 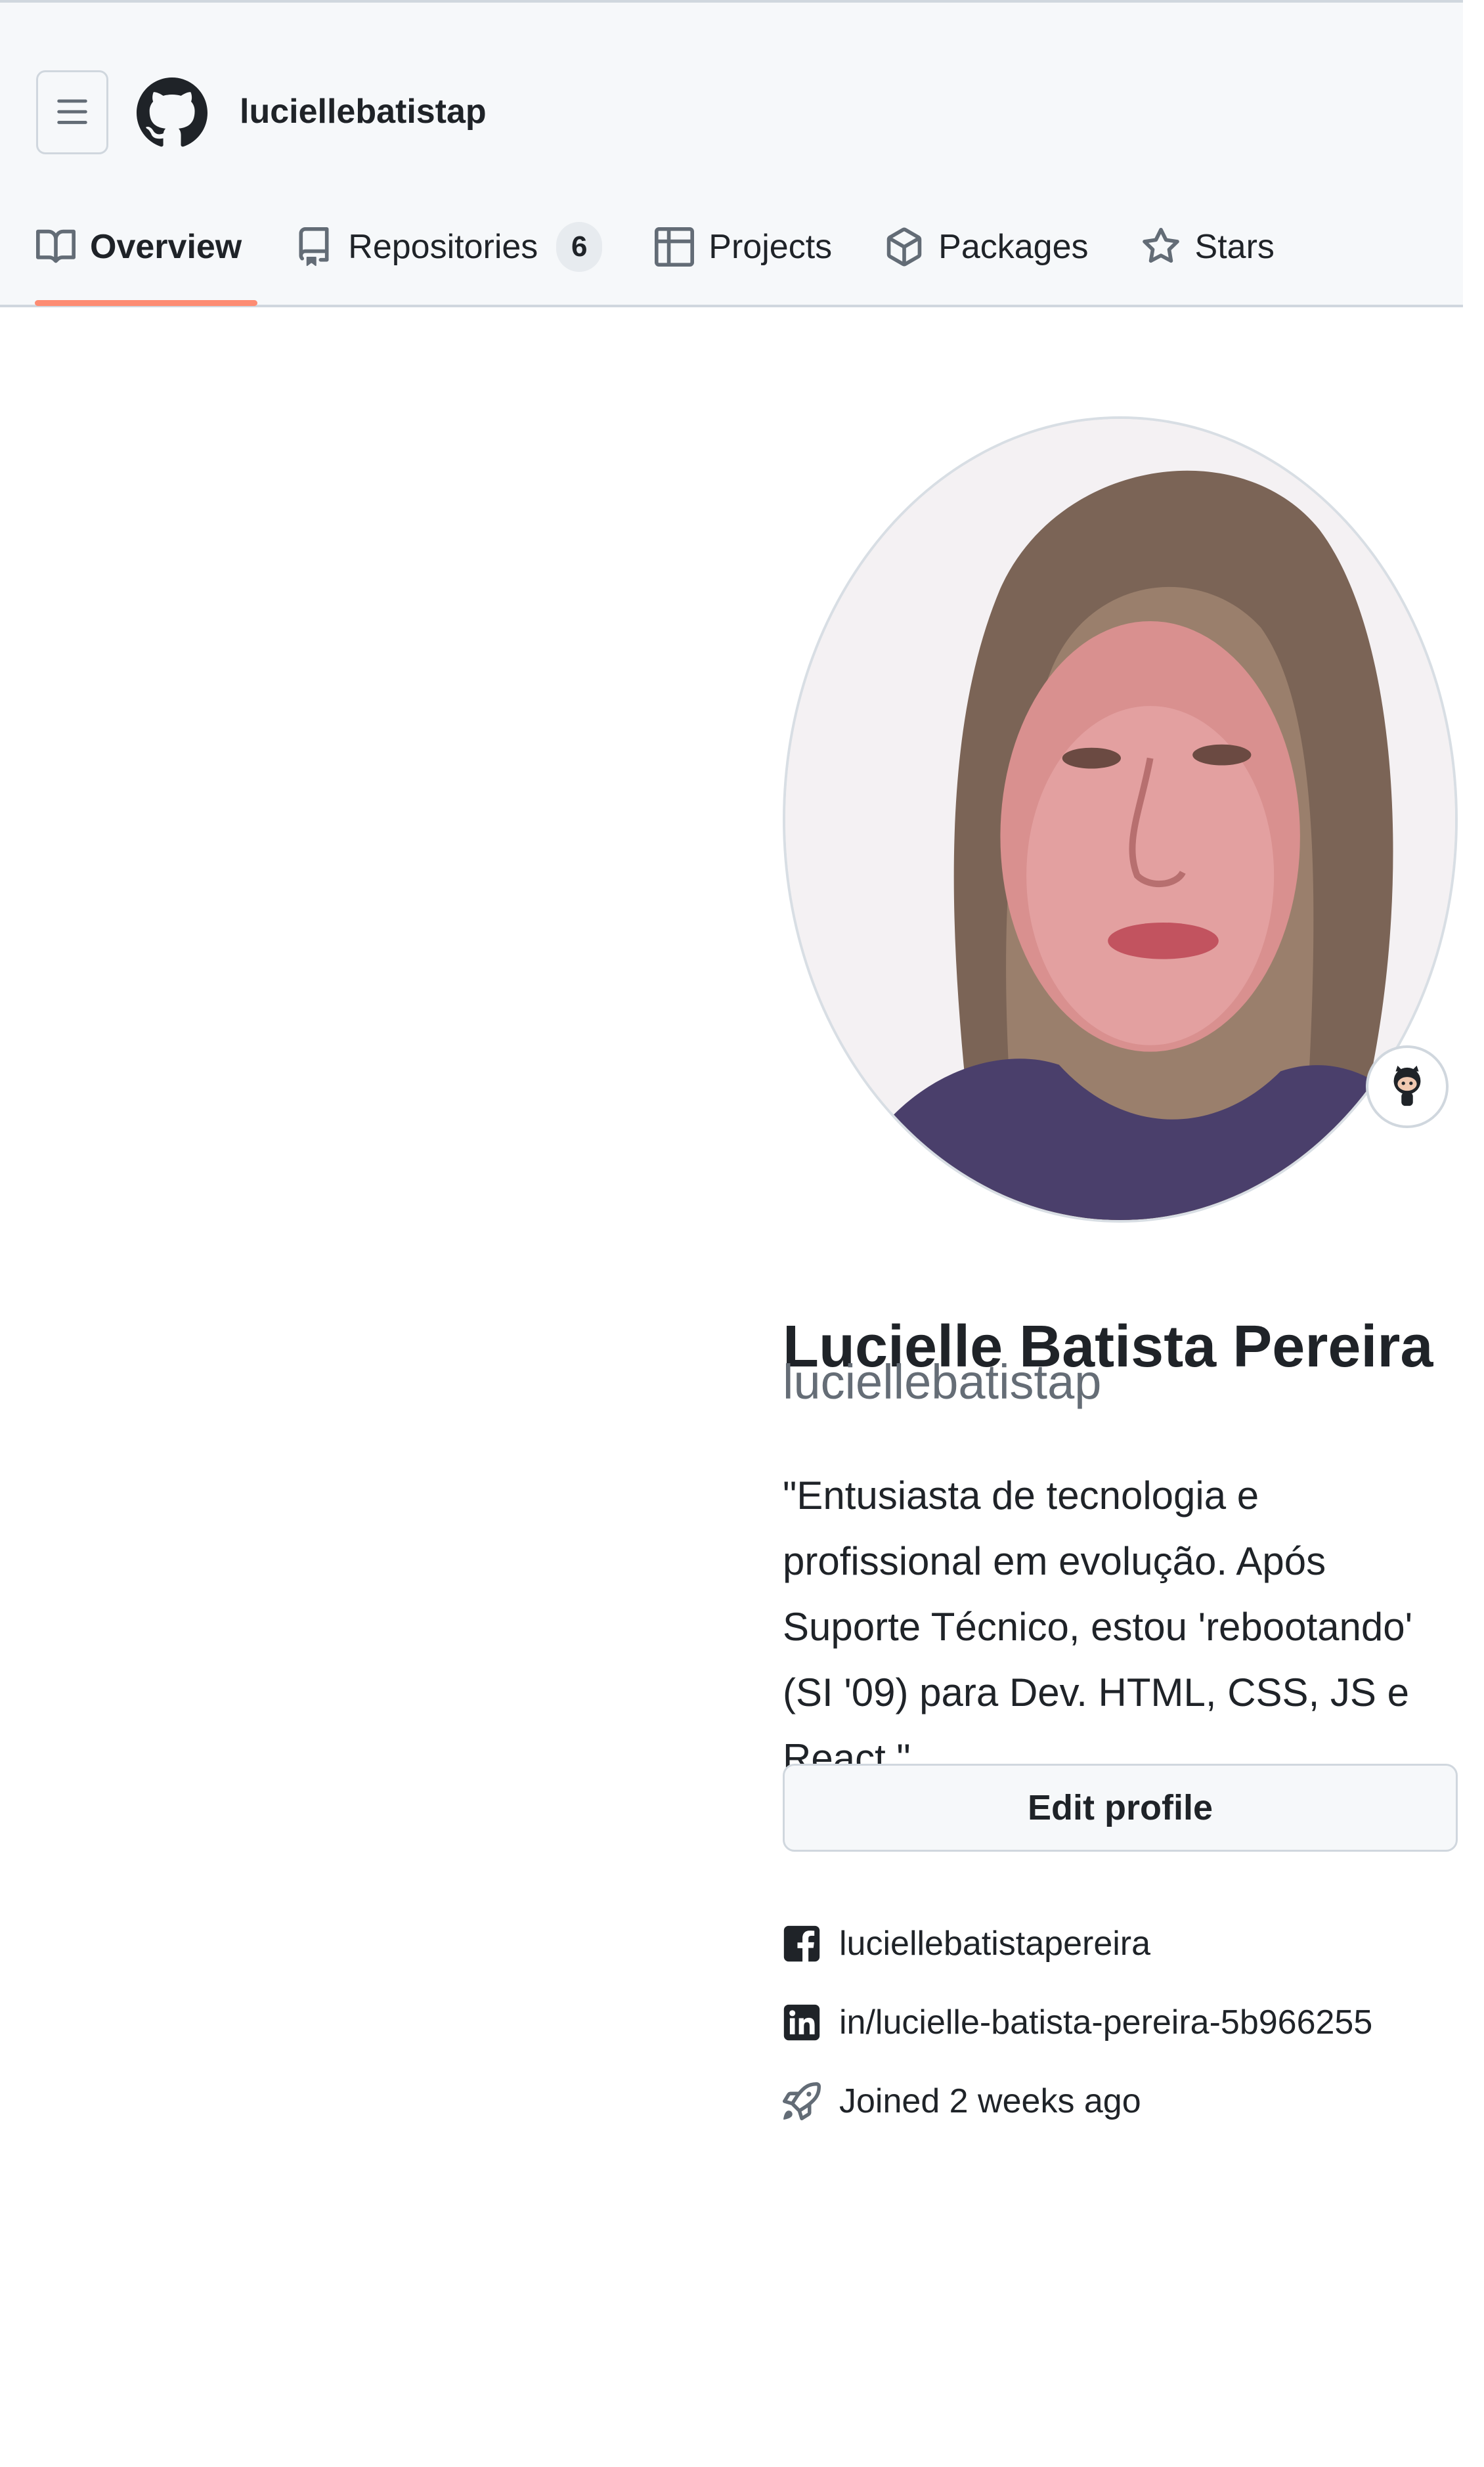 What do you see at coordinates (443, 247) in the screenshot?
I see `tab-repositories-label: Repositories` at bounding box center [443, 247].